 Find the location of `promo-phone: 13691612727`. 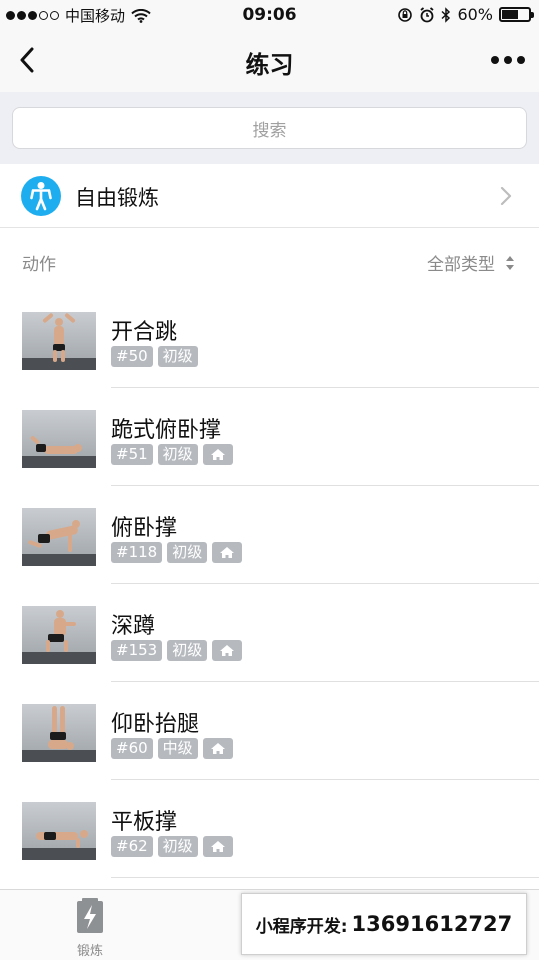

promo-phone: 13691612727 is located at coordinates (432, 924).